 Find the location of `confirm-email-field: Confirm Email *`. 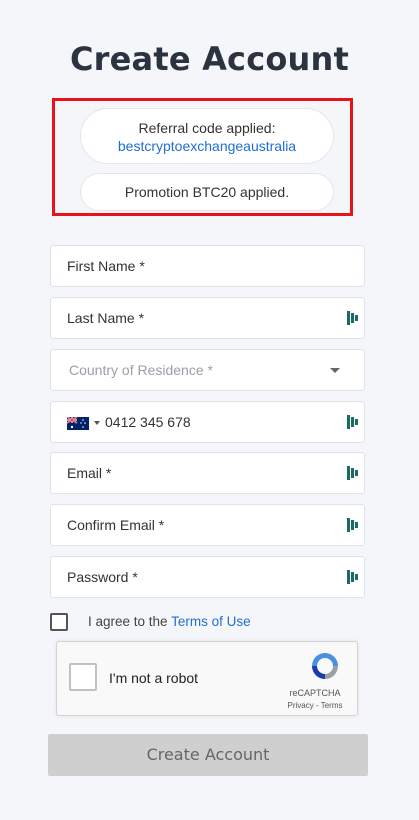

confirm-email-field: Confirm Email * is located at coordinates (207, 525).